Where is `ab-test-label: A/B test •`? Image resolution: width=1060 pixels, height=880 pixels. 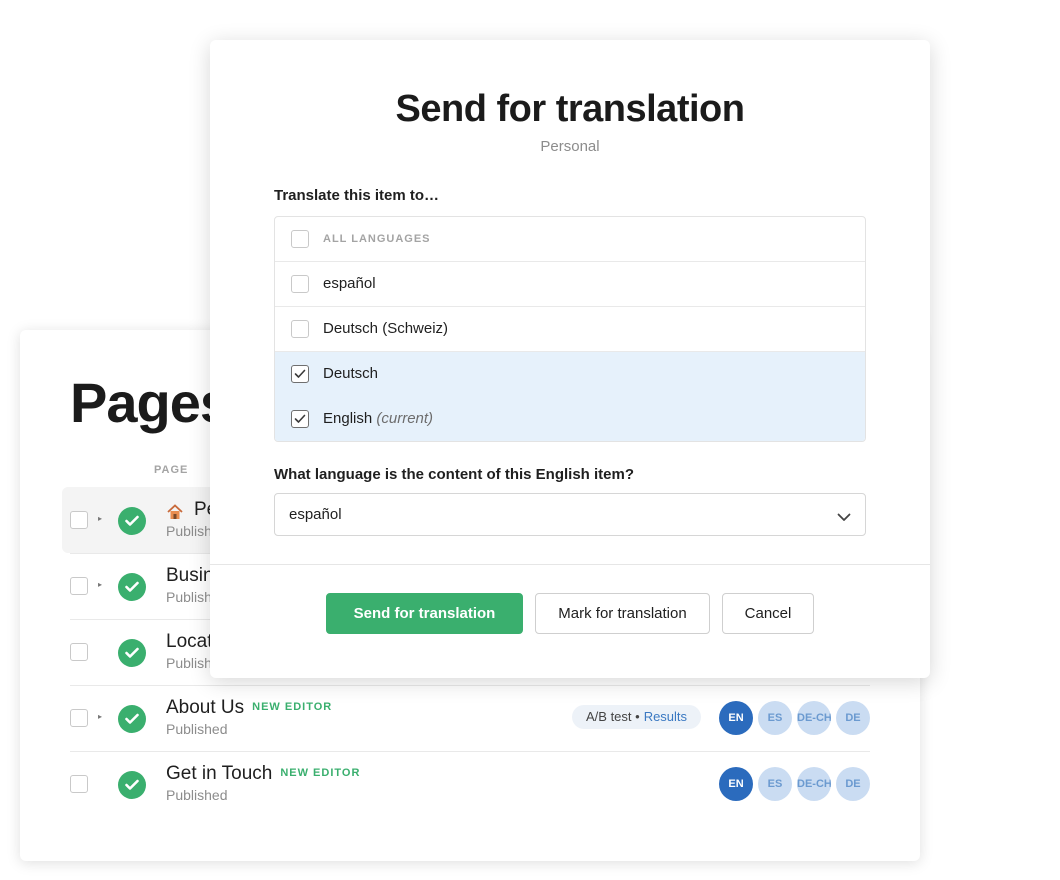 ab-test-label: A/B test • is located at coordinates (613, 716).